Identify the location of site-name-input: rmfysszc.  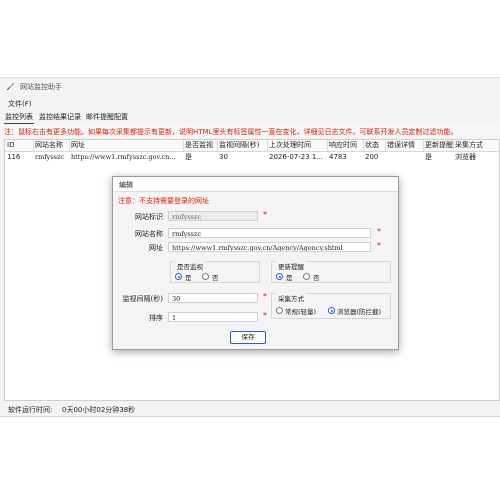
(269, 233).